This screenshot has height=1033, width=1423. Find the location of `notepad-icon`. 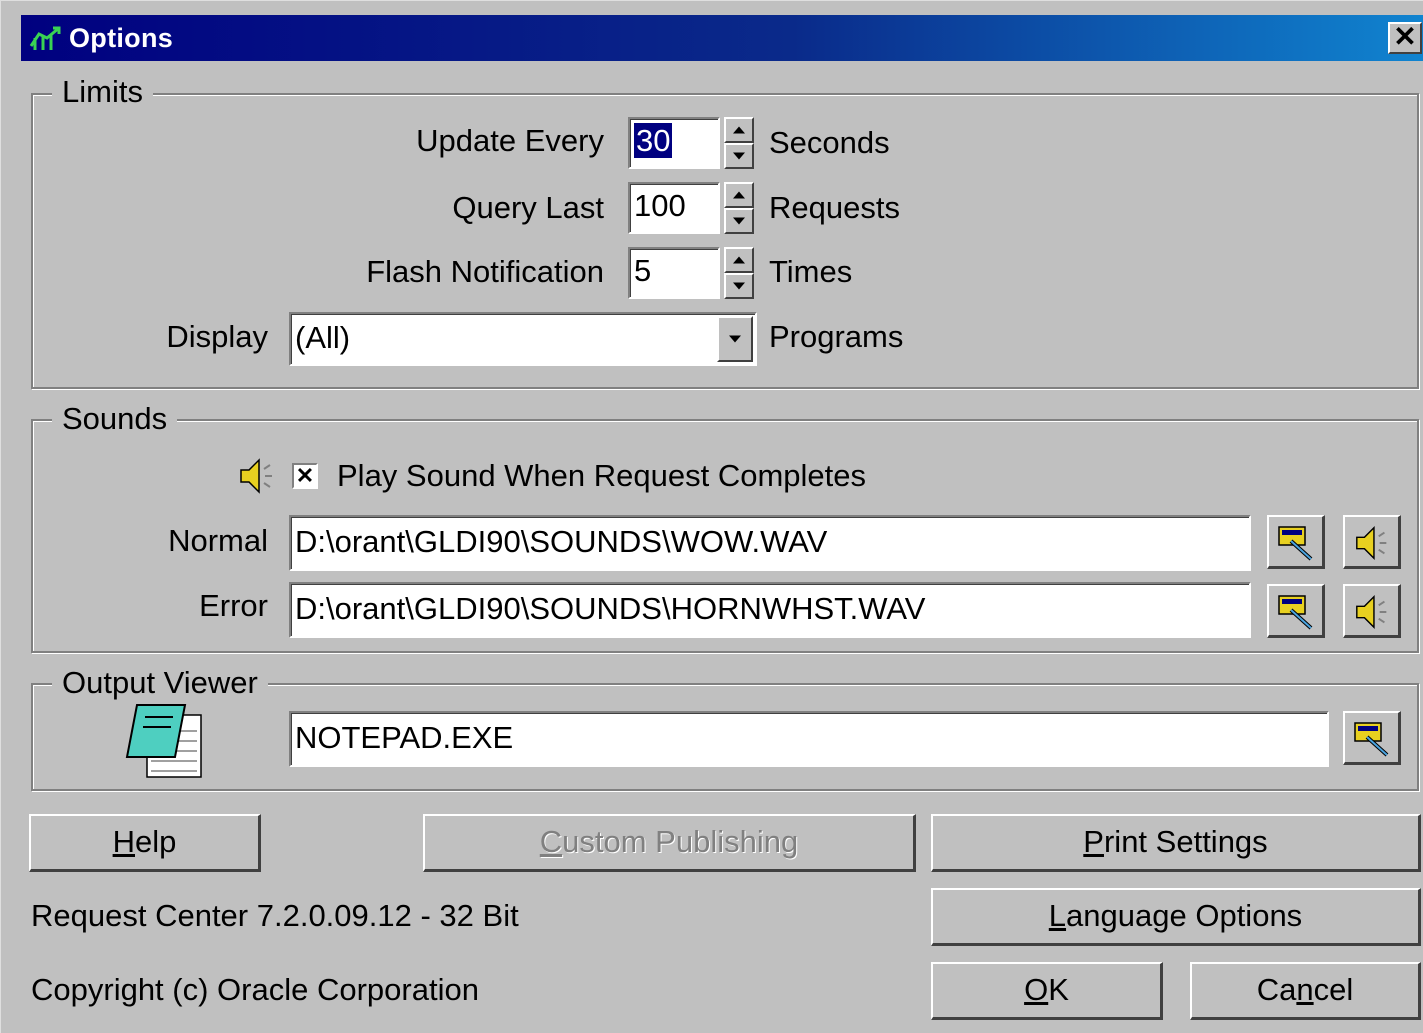

notepad-icon is located at coordinates (163, 741).